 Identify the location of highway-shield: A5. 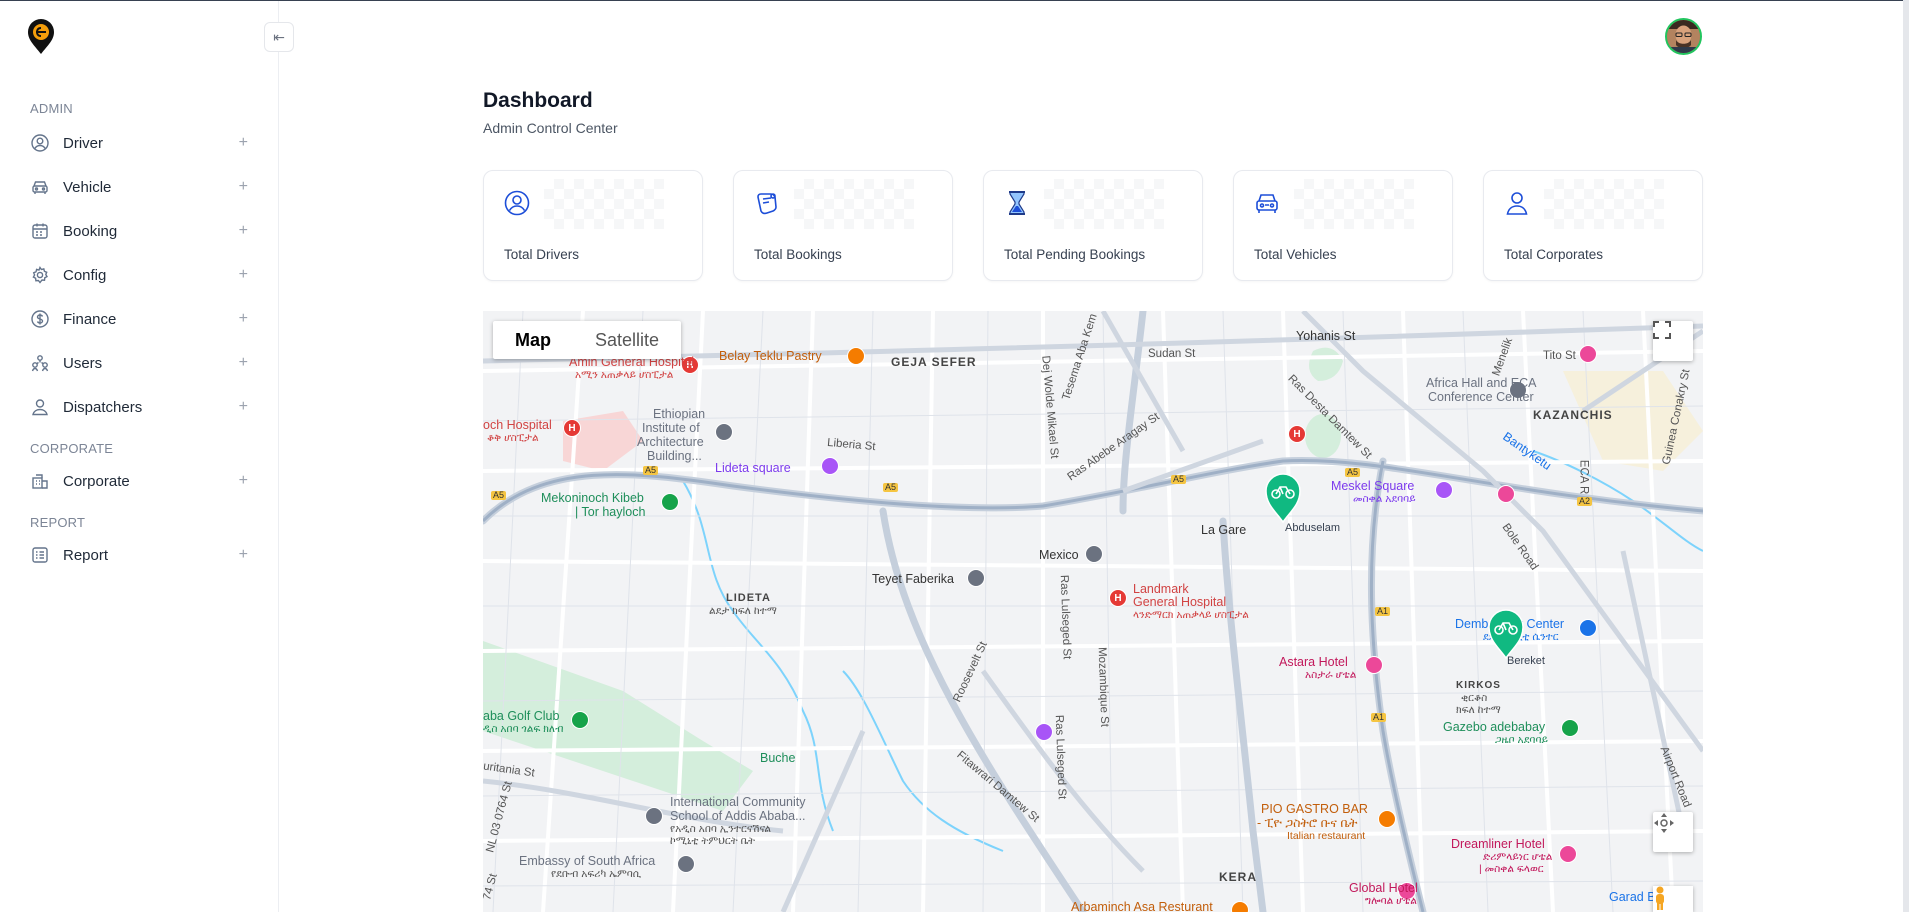
(1353, 472).